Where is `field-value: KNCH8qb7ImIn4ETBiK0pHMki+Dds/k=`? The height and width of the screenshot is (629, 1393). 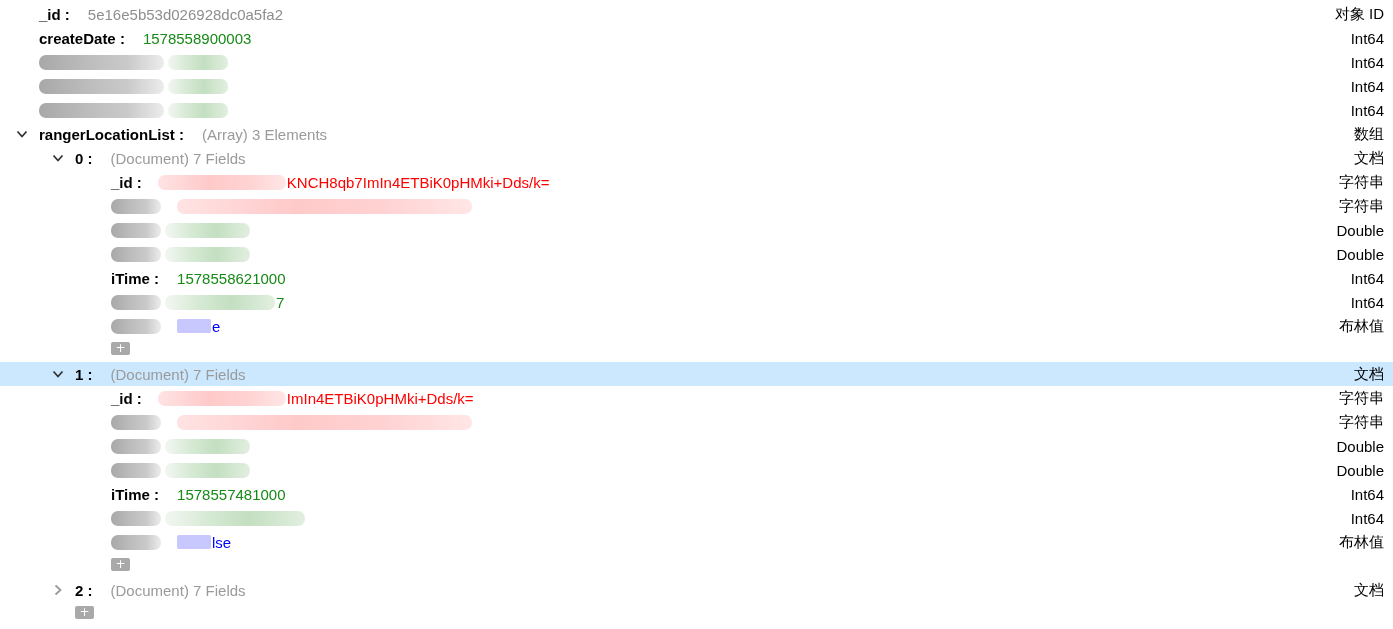 field-value: KNCH8qb7ImIn4ETBiK0pHMki+Dds/k= is located at coordinates (418, 182).